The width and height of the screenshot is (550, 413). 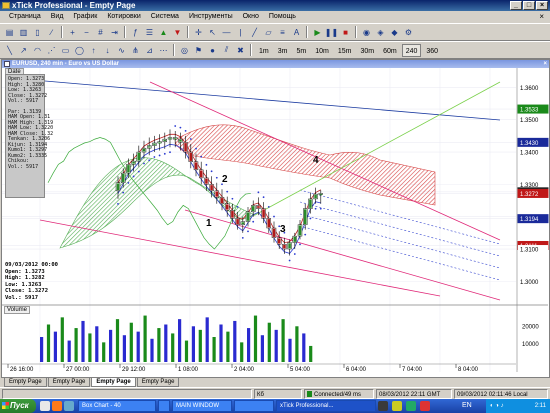 I want to click on language-indicator: EN, so click(x=467, y=406).